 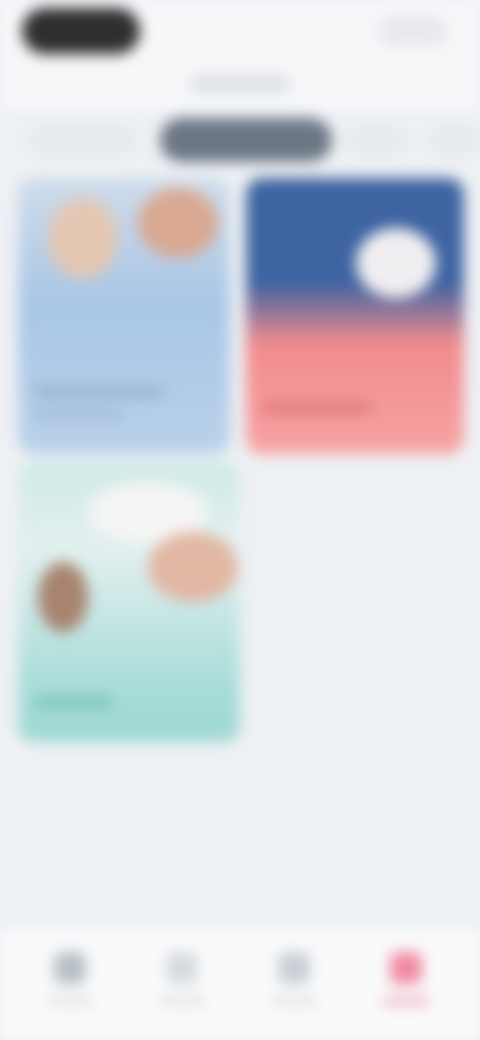 I want to click on nav-item-profile-selected, so click(x=406, y=984).